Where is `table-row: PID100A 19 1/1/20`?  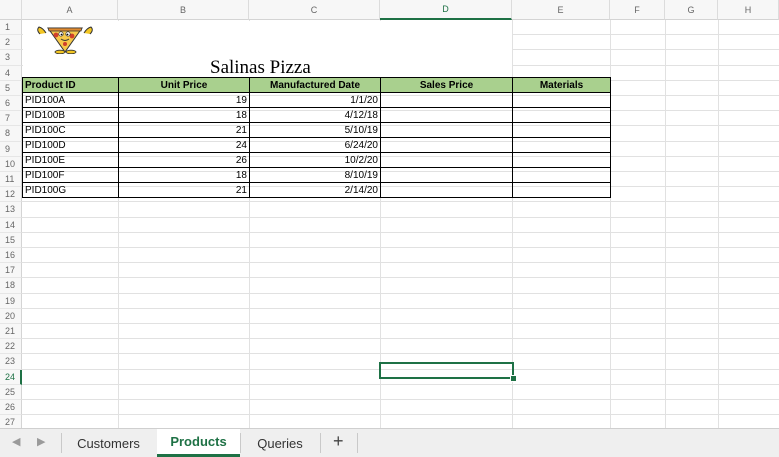 table-row: PID100A 19 1/1/20 is located at coordinates (316, 100).